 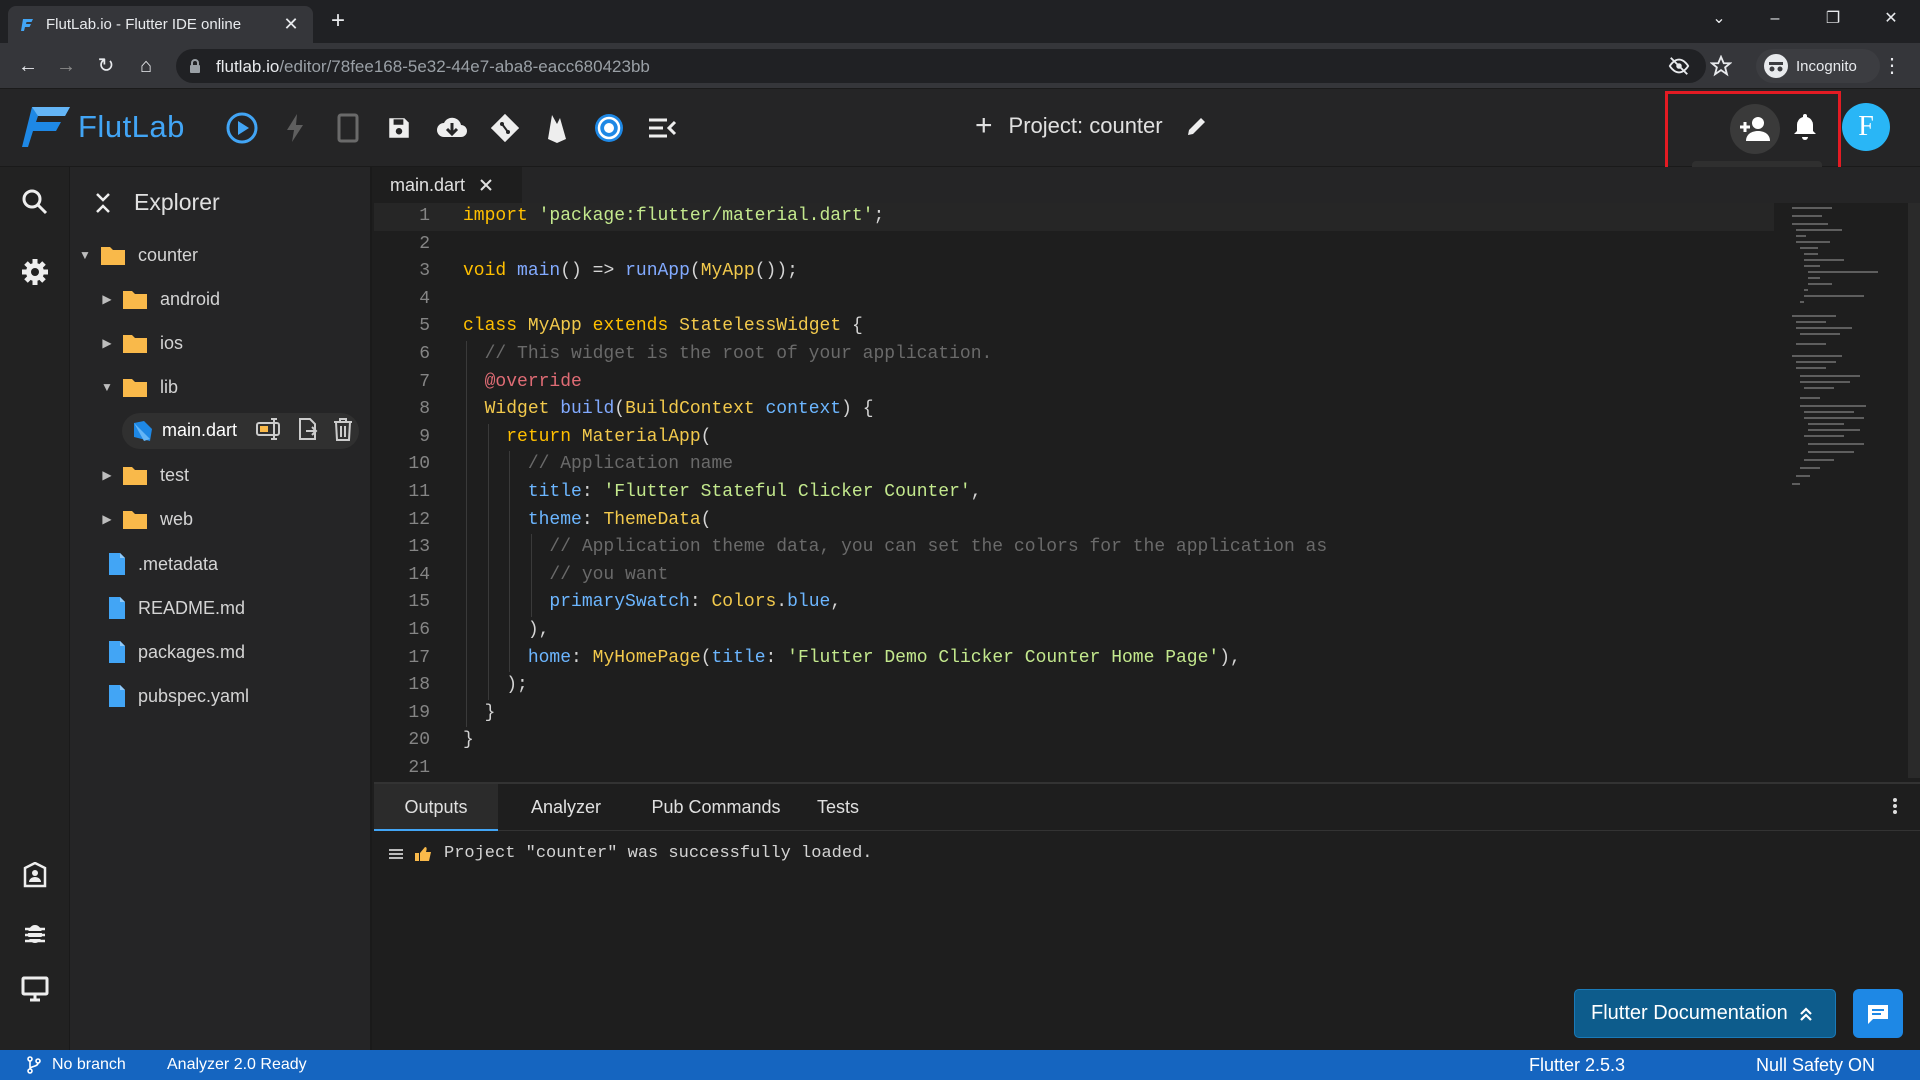 What do you see at coordinates (1914, 490) in the screenshot?
I see `editor-scrollbar` at bounding box center [1914, 490].